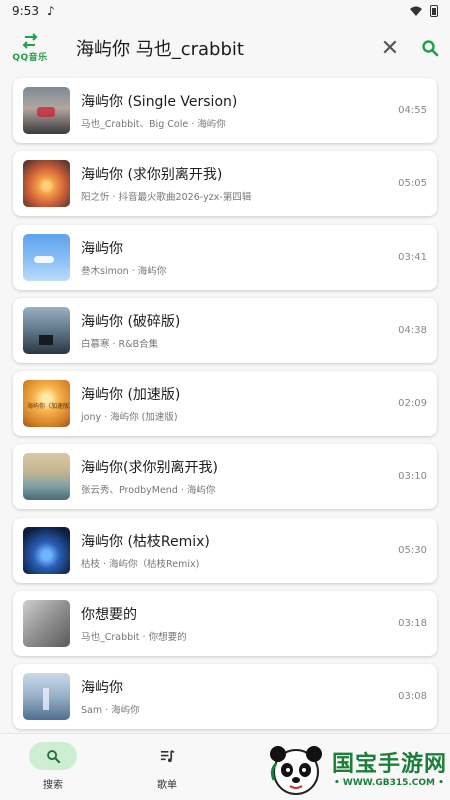 Image resolution: width=450 pixels, height=800 pixels. Describe the element at coordinates (412, 404) in the screenshot. I see `song-duration: 02:09` at that location.